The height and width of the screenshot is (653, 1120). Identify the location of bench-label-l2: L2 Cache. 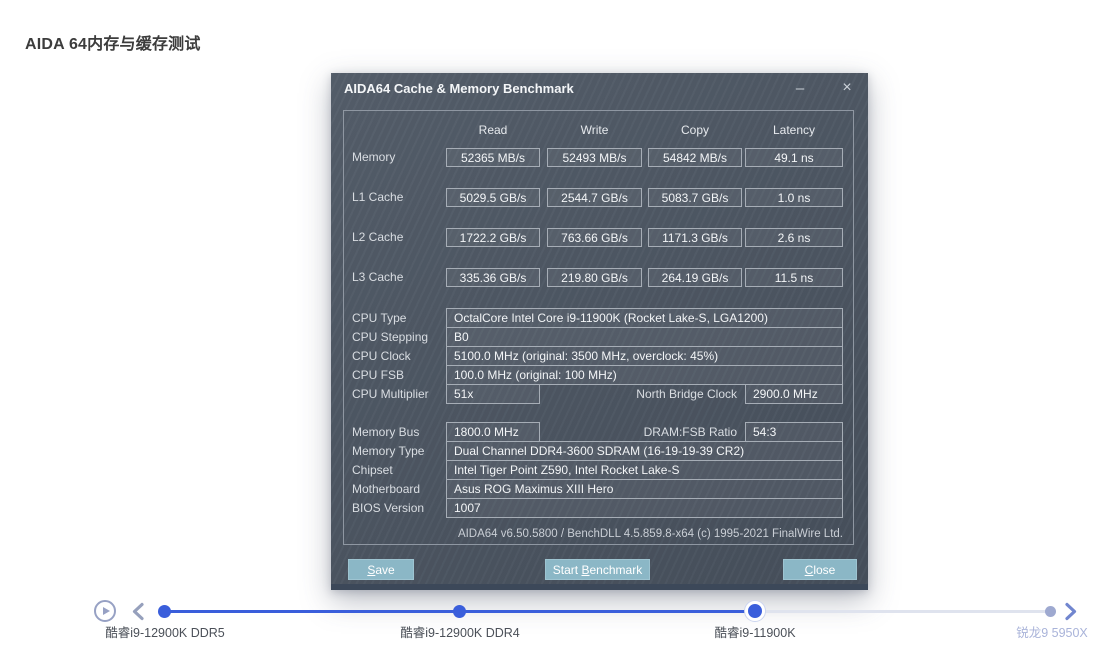
(378, 237).